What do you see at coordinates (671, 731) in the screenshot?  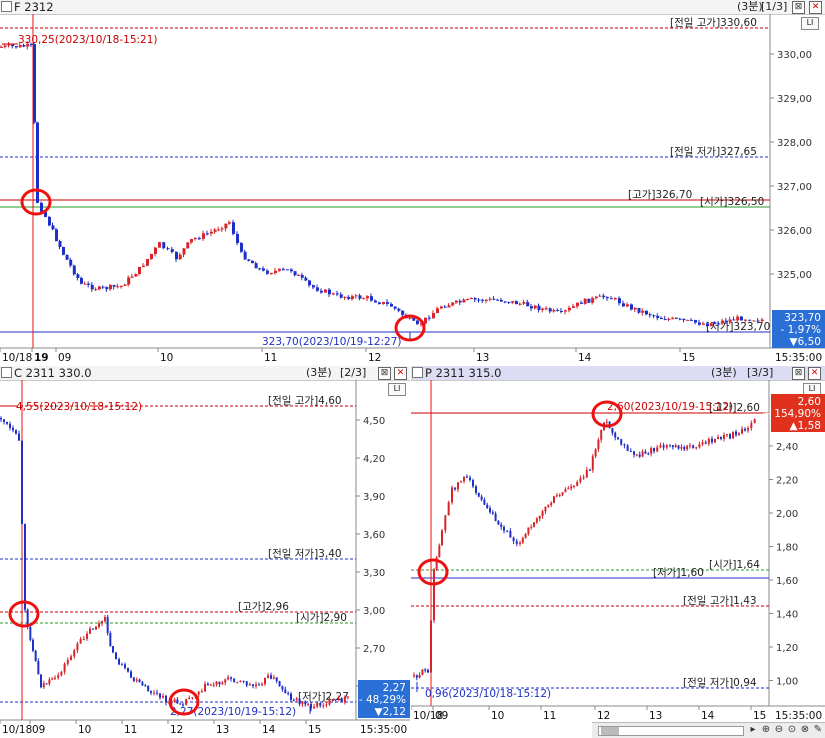 I see `chart-scrollbar` at bounding box center [671, 731].